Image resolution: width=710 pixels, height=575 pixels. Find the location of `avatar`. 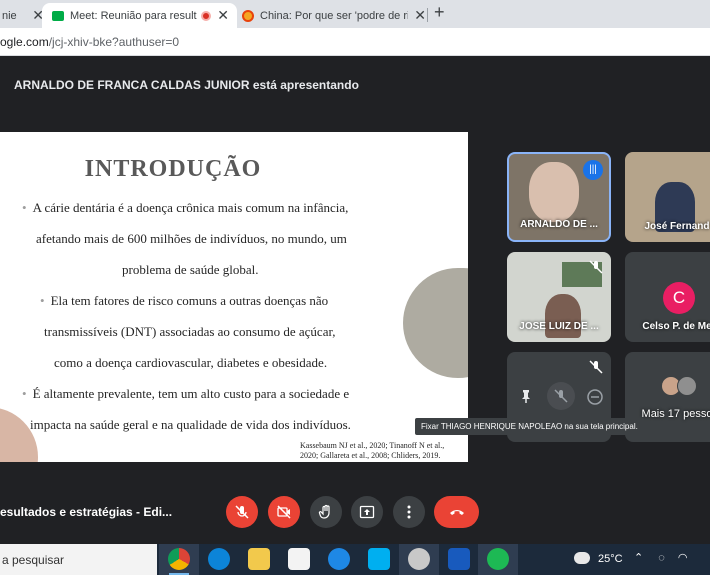

avatar is located at coordinates (687, 386).